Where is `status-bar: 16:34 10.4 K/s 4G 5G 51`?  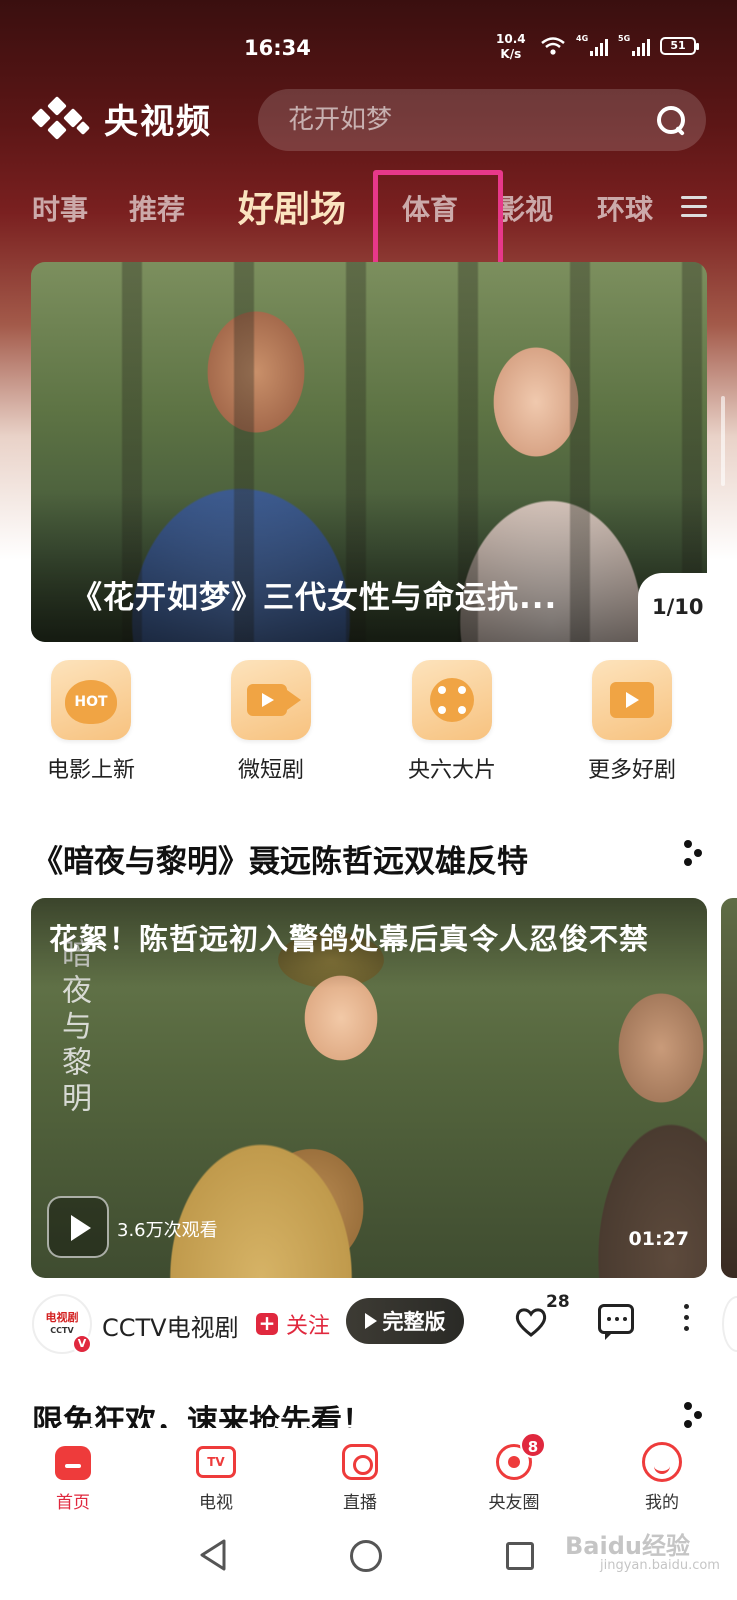 status-bar: 16:34 10.4 K/s 4G 5G 51 is located at coordinates (368, 50).